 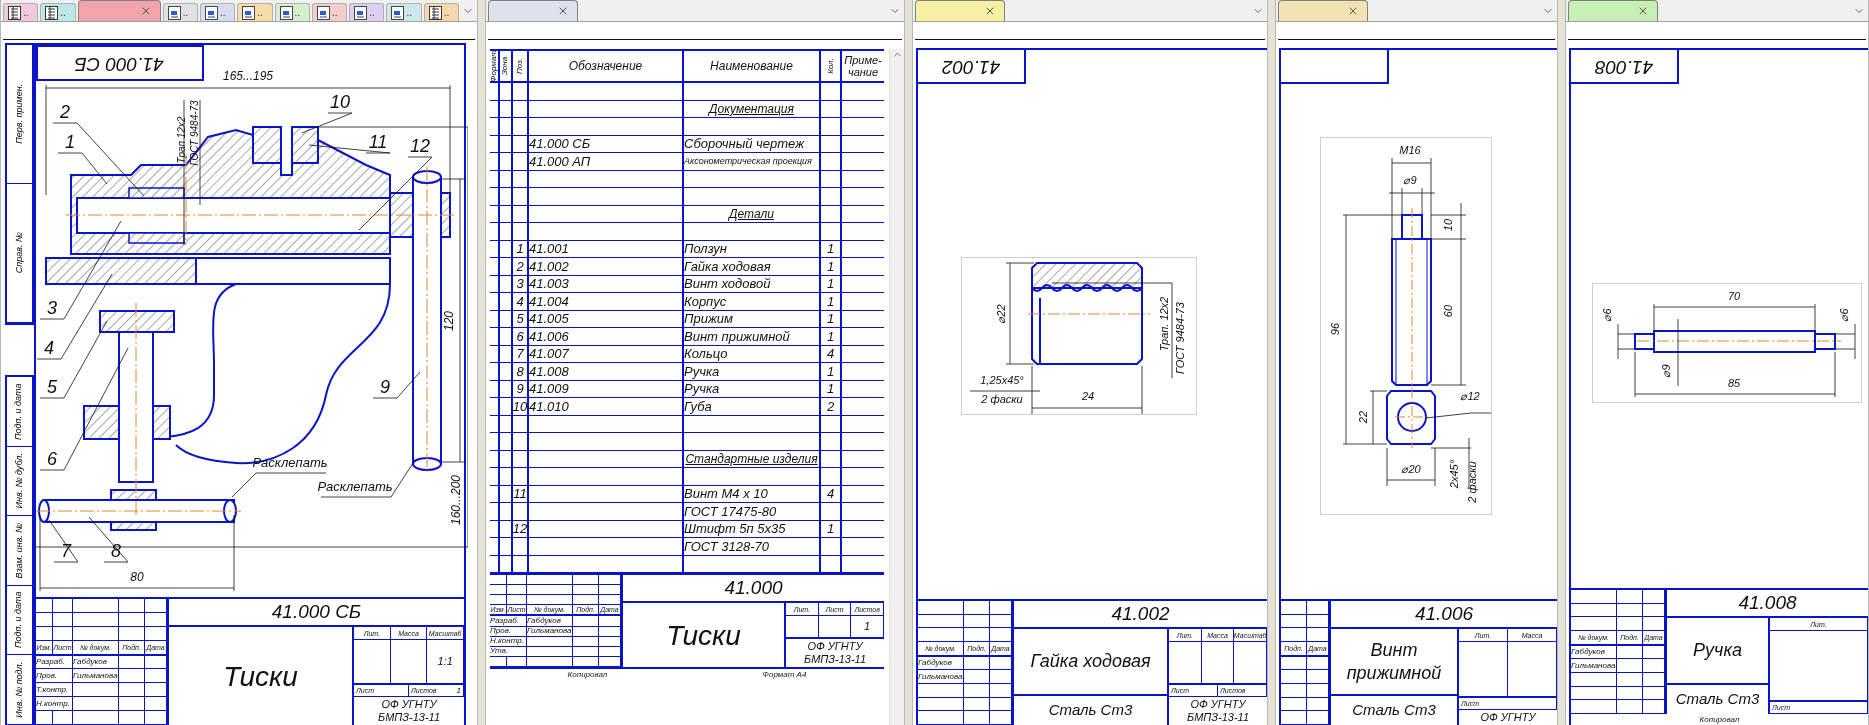 I want to click on dimension-label: 96, so click(x=1334, y=329).